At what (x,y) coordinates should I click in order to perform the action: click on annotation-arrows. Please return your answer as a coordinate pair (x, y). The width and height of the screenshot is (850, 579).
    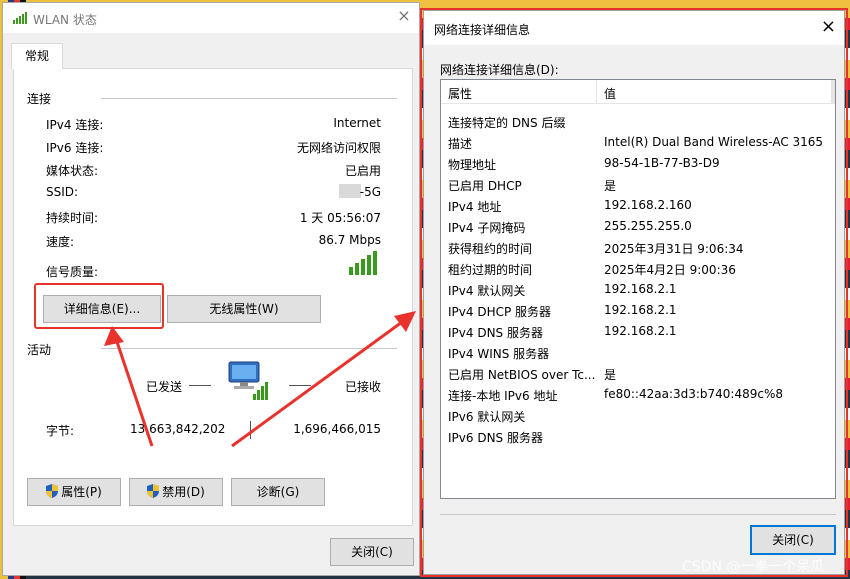
    Looking at the image, I should click on (260, 379).